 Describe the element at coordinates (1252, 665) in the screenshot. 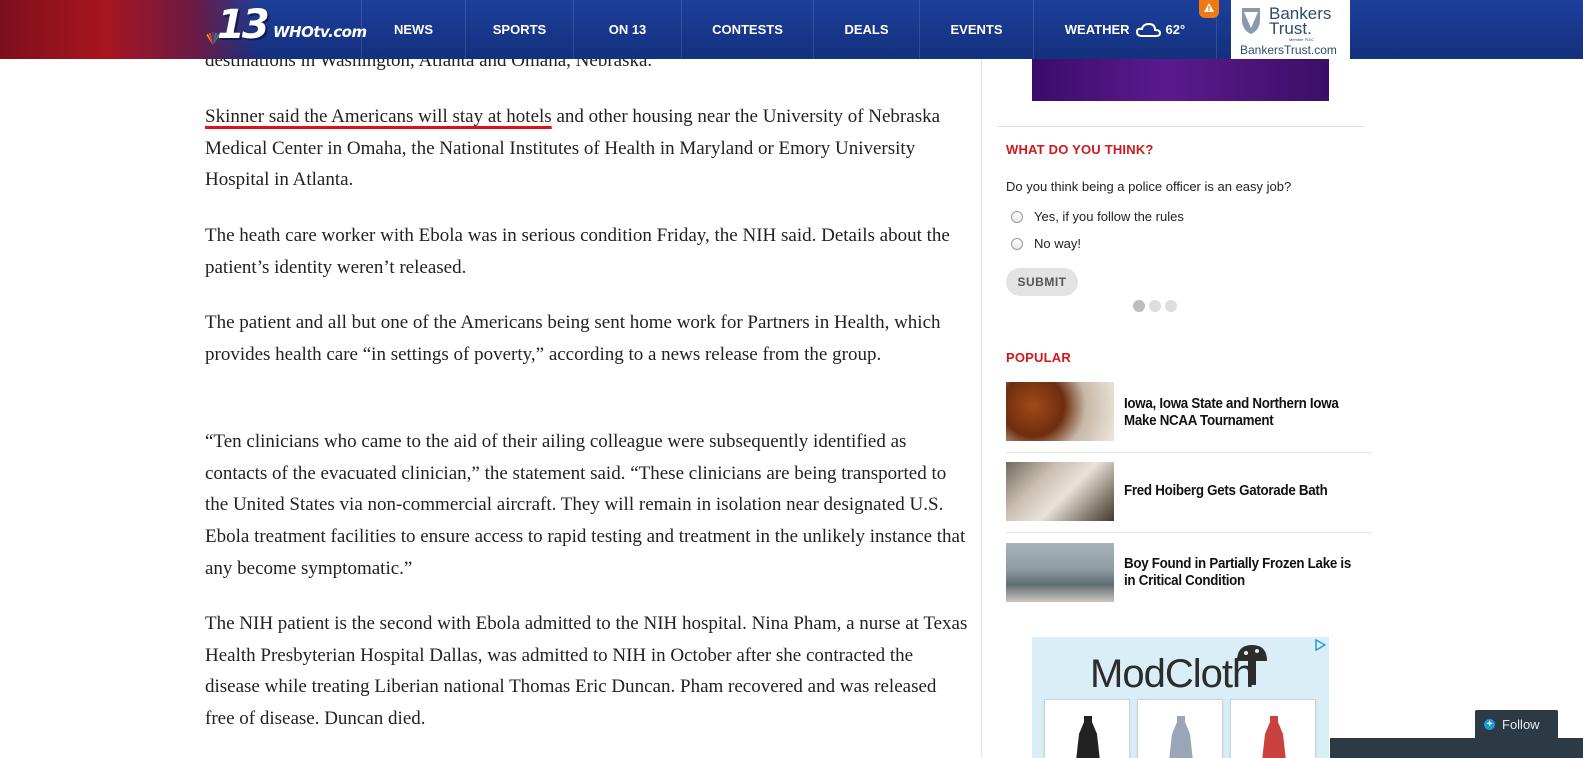

I see `mushroom-icon` at that location.